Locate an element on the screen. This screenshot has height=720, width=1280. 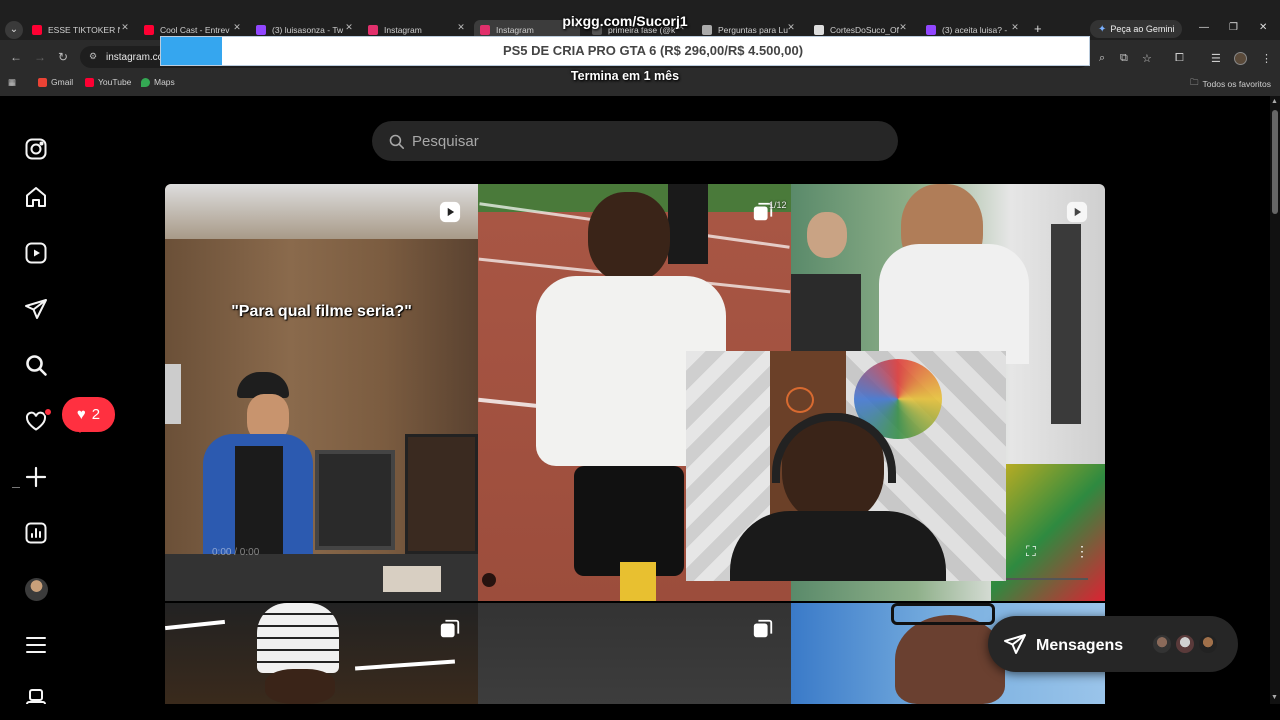
webcam-basketball-hoop is located at coordinates (800, 400).